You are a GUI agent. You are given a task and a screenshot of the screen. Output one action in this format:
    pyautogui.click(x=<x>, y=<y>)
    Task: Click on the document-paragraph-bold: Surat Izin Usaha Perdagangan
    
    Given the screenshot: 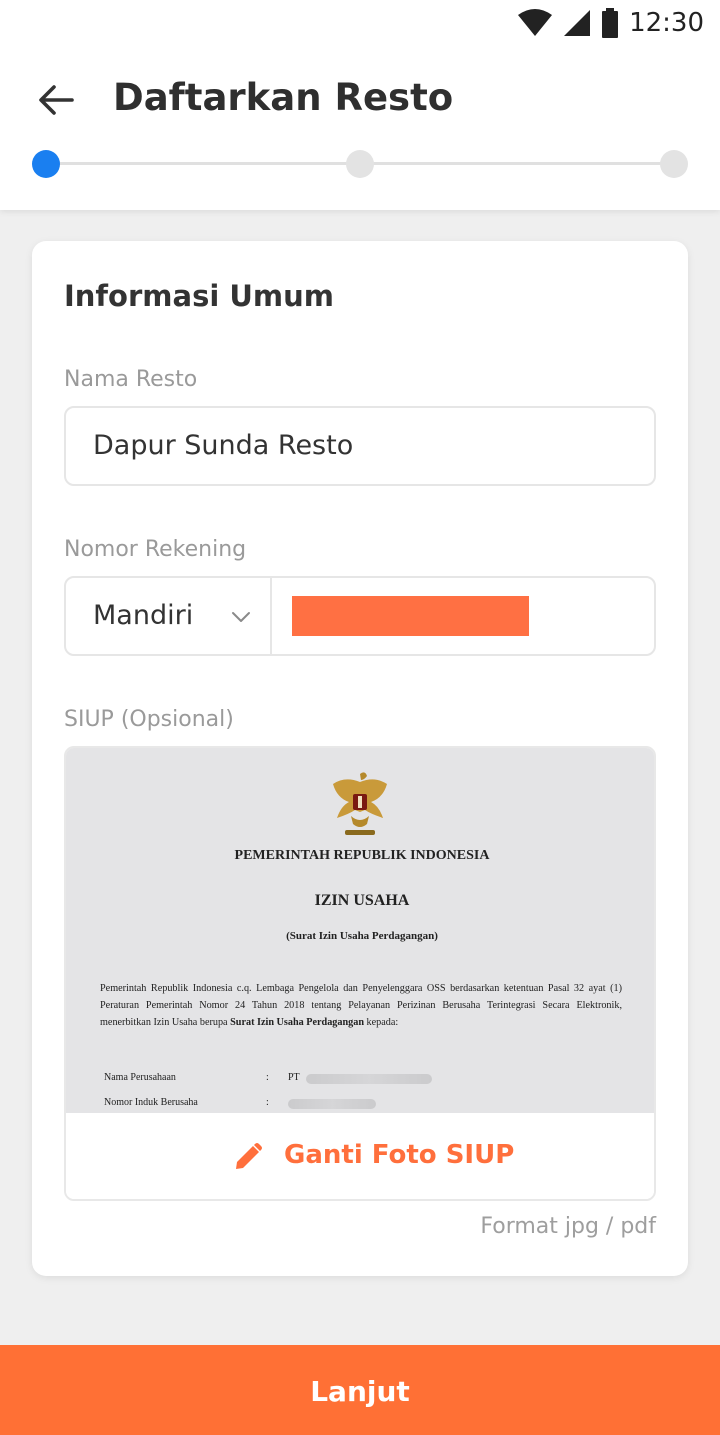 What is the action you would take?
    pyautogui.click(x=297, y=1022)
    